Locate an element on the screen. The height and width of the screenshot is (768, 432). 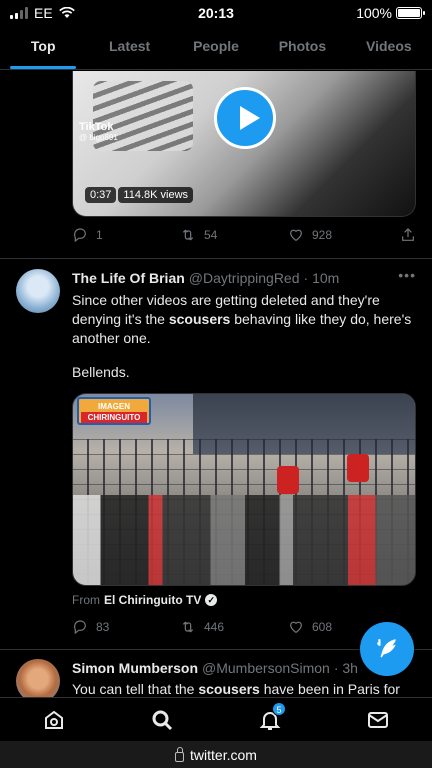
compose-icon is located at coordinates (386, 648).